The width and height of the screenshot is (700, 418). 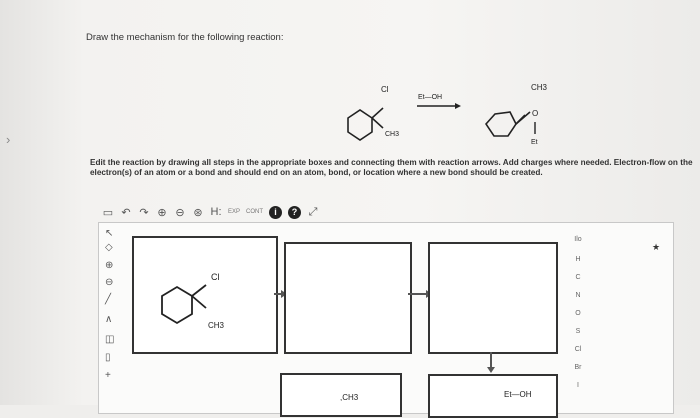 What do you see at coordinates (254, 212) in the screenshot?
I see `cont-icon: CONT` at bounding box center [254, 212].